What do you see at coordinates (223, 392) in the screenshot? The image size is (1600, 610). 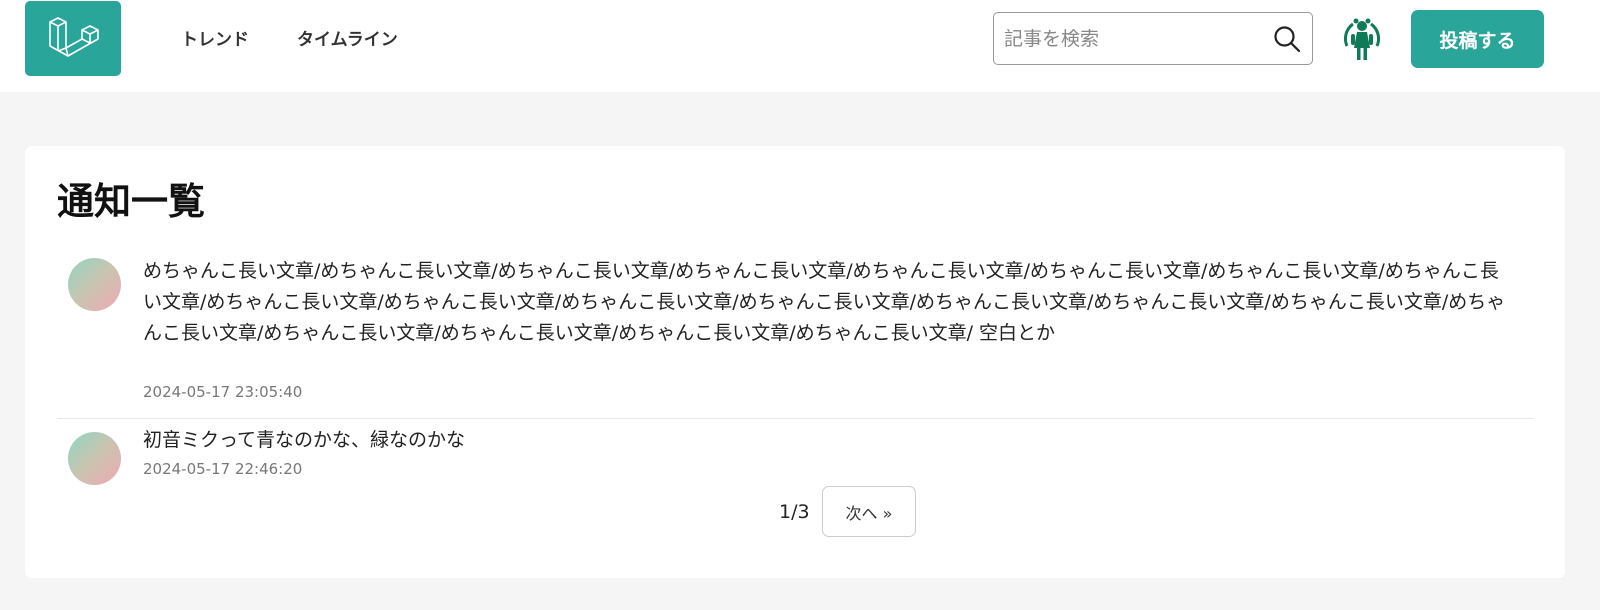 I see `notification-date: 2024-05-17 23:05:40` at bounding box center [223, 392].